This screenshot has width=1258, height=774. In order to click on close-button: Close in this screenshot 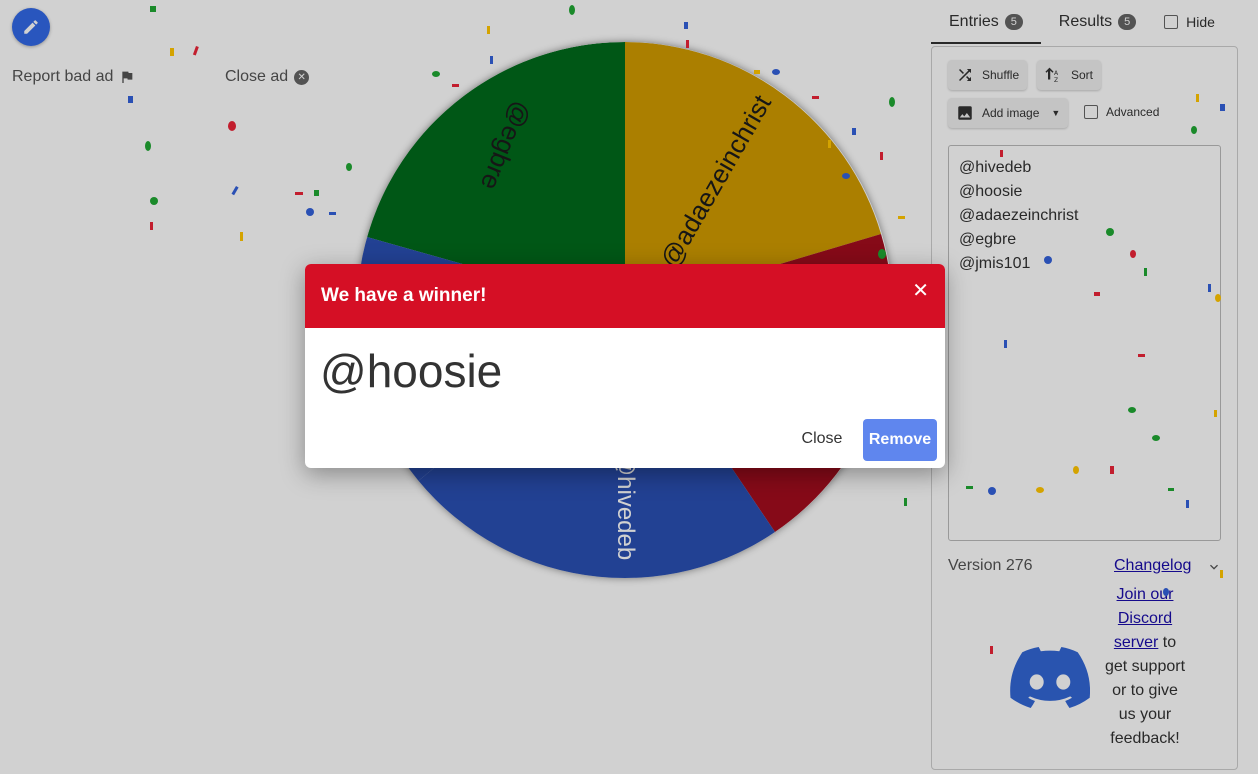, I will do `click(822, 439)`.